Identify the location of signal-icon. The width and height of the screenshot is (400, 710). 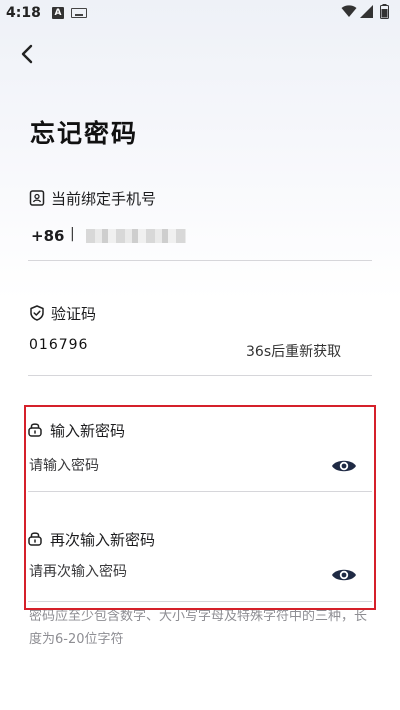
(366, 11).